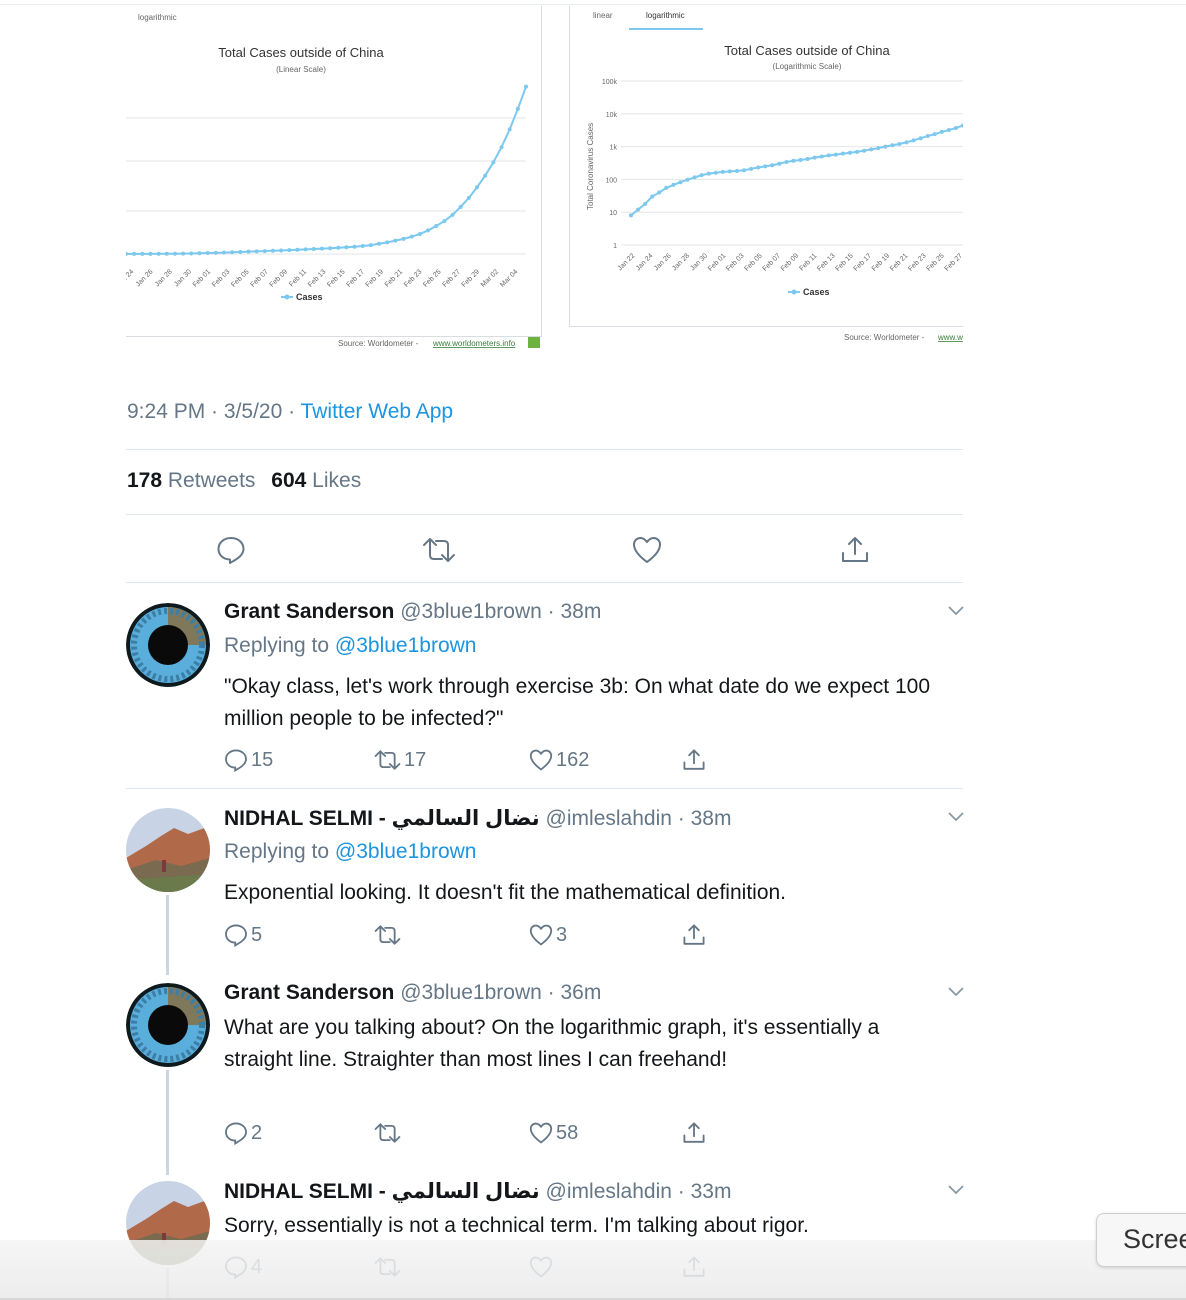 The width and height of the screenshot is (1186, 1300). Describe the element at coordinates (243, 1133) in the screenshot. I see `reply-button: 2` at that location.